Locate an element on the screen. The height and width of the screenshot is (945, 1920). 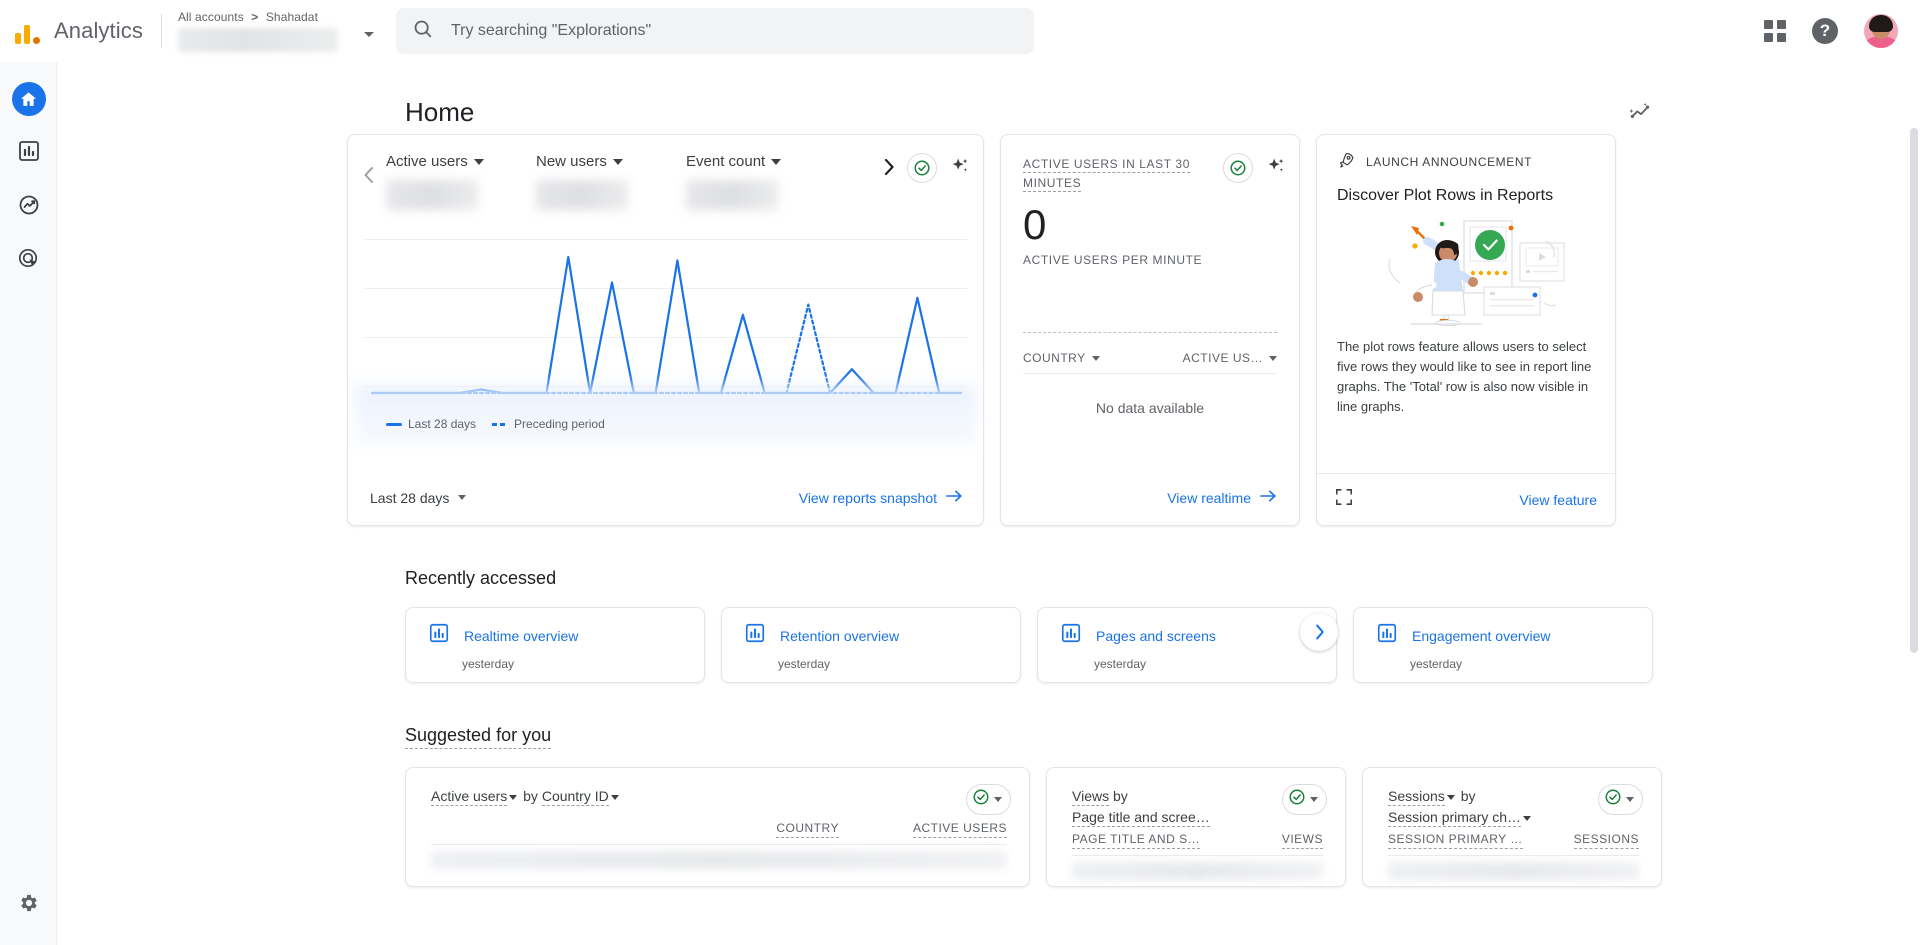
breadcrumb: All accounts > Shahadat is located at coordinates (273, 17).